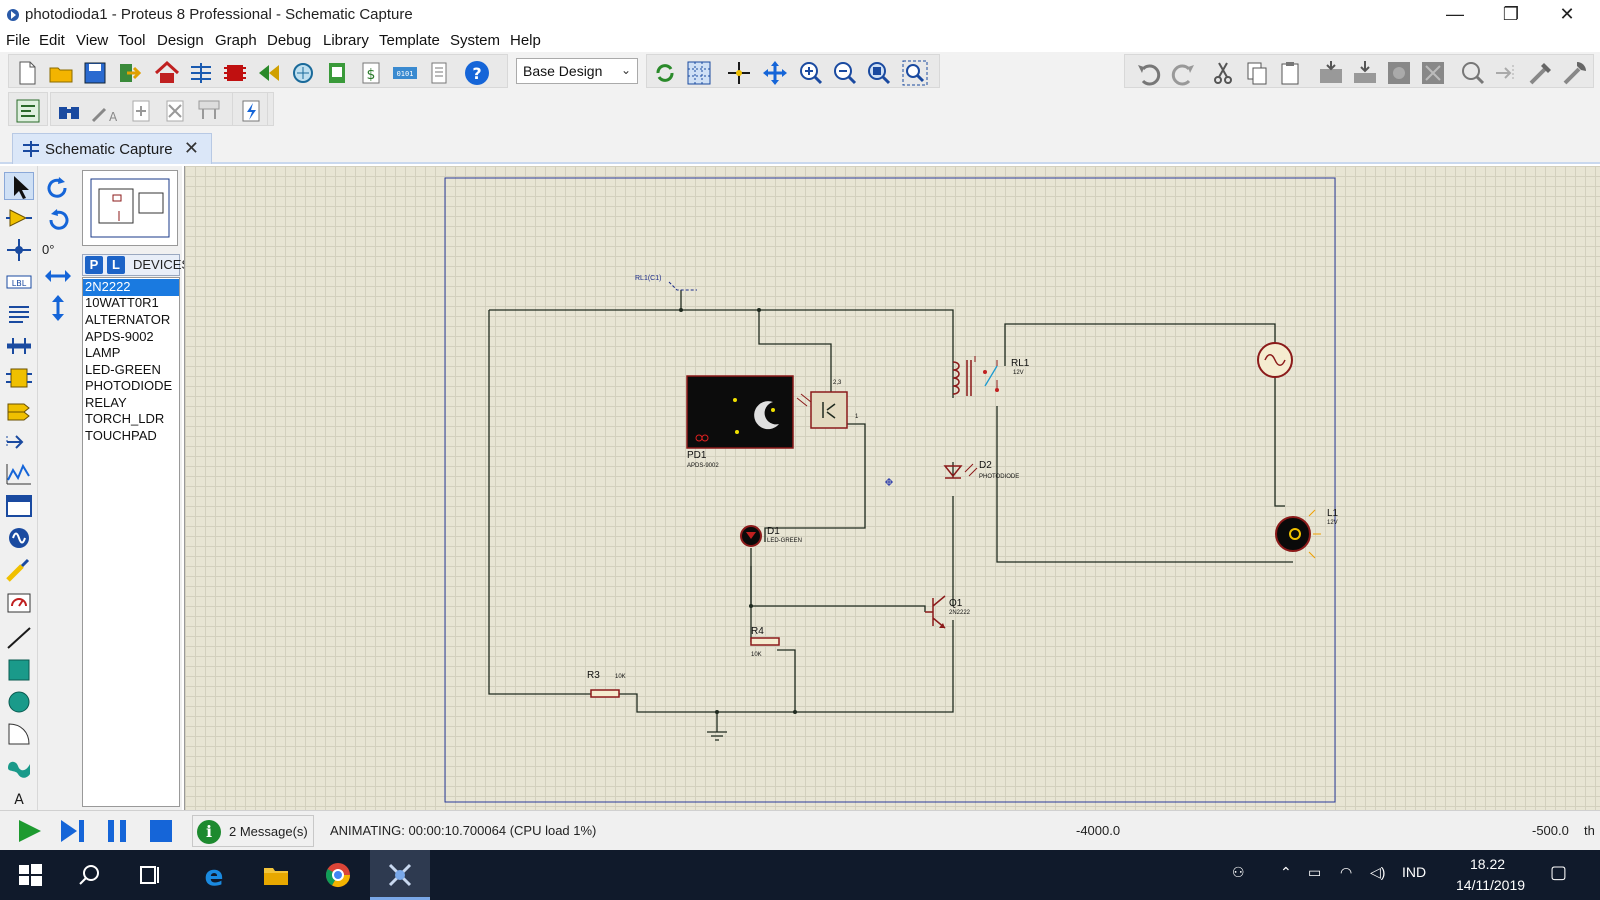  I want to click on search-binoculars-icon, so click(69, 111).